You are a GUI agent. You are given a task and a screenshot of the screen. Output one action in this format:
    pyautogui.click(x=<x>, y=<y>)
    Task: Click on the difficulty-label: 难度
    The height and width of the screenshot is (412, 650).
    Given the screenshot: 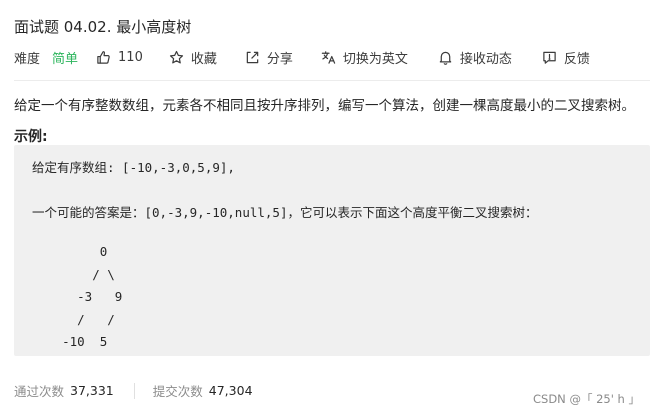 What is the action you would take?
    pyautogui.click(x=27, y=59)
    